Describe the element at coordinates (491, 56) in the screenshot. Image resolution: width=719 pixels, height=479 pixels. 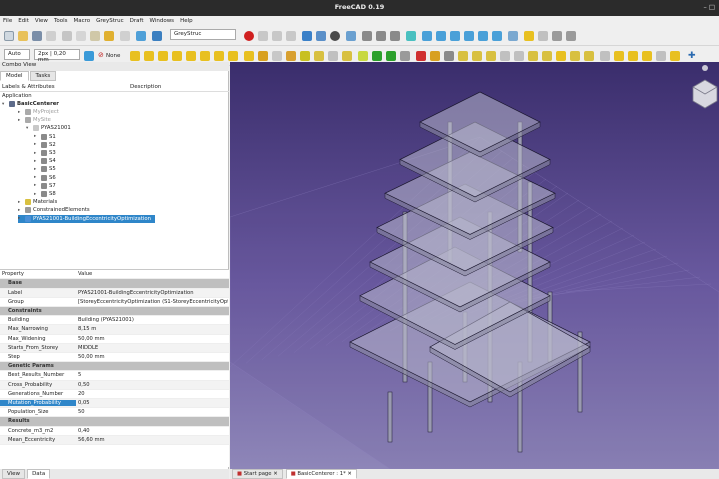
I see `draft-ellipse-icon` at that location.